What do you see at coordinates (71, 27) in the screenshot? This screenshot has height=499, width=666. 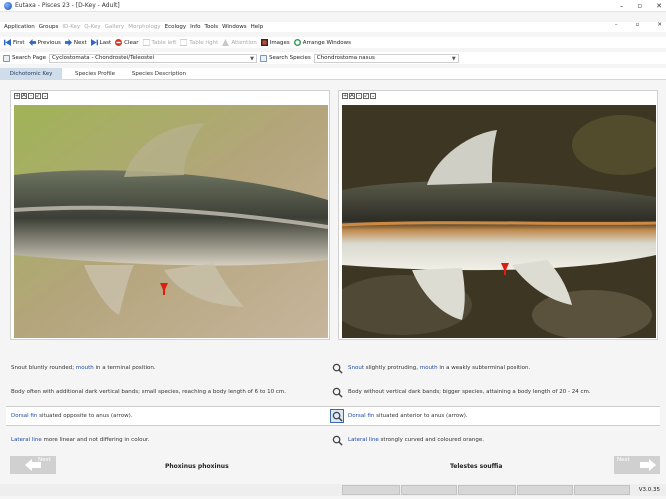 I see `menu-id-key: ID-Key` at bounding box center [71, 27].